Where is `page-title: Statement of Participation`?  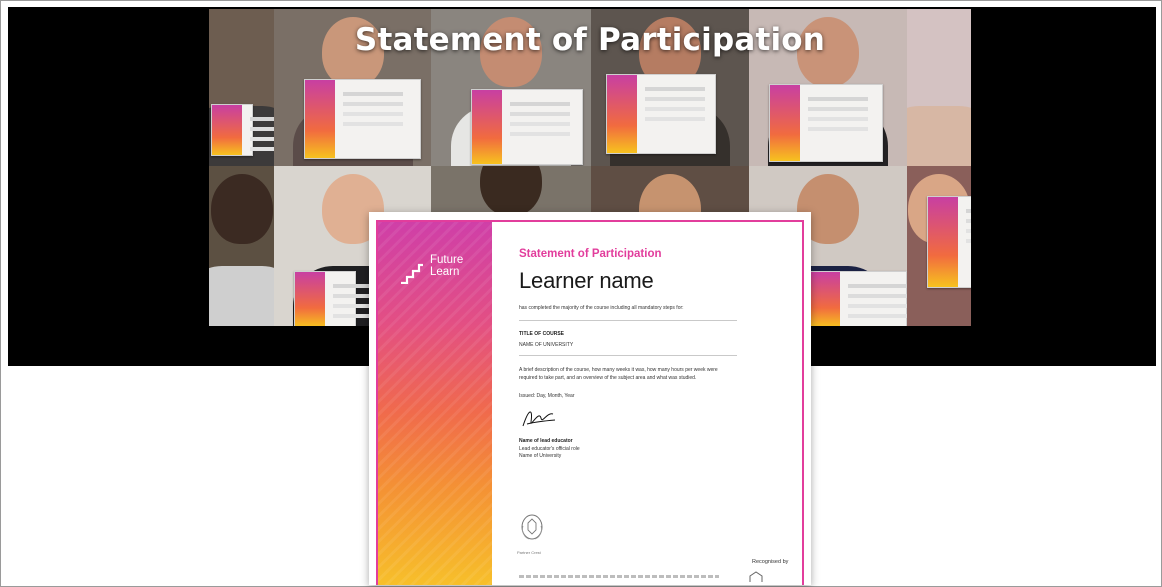 page-title: Statement of Participation is located at coordinates (590, 40).